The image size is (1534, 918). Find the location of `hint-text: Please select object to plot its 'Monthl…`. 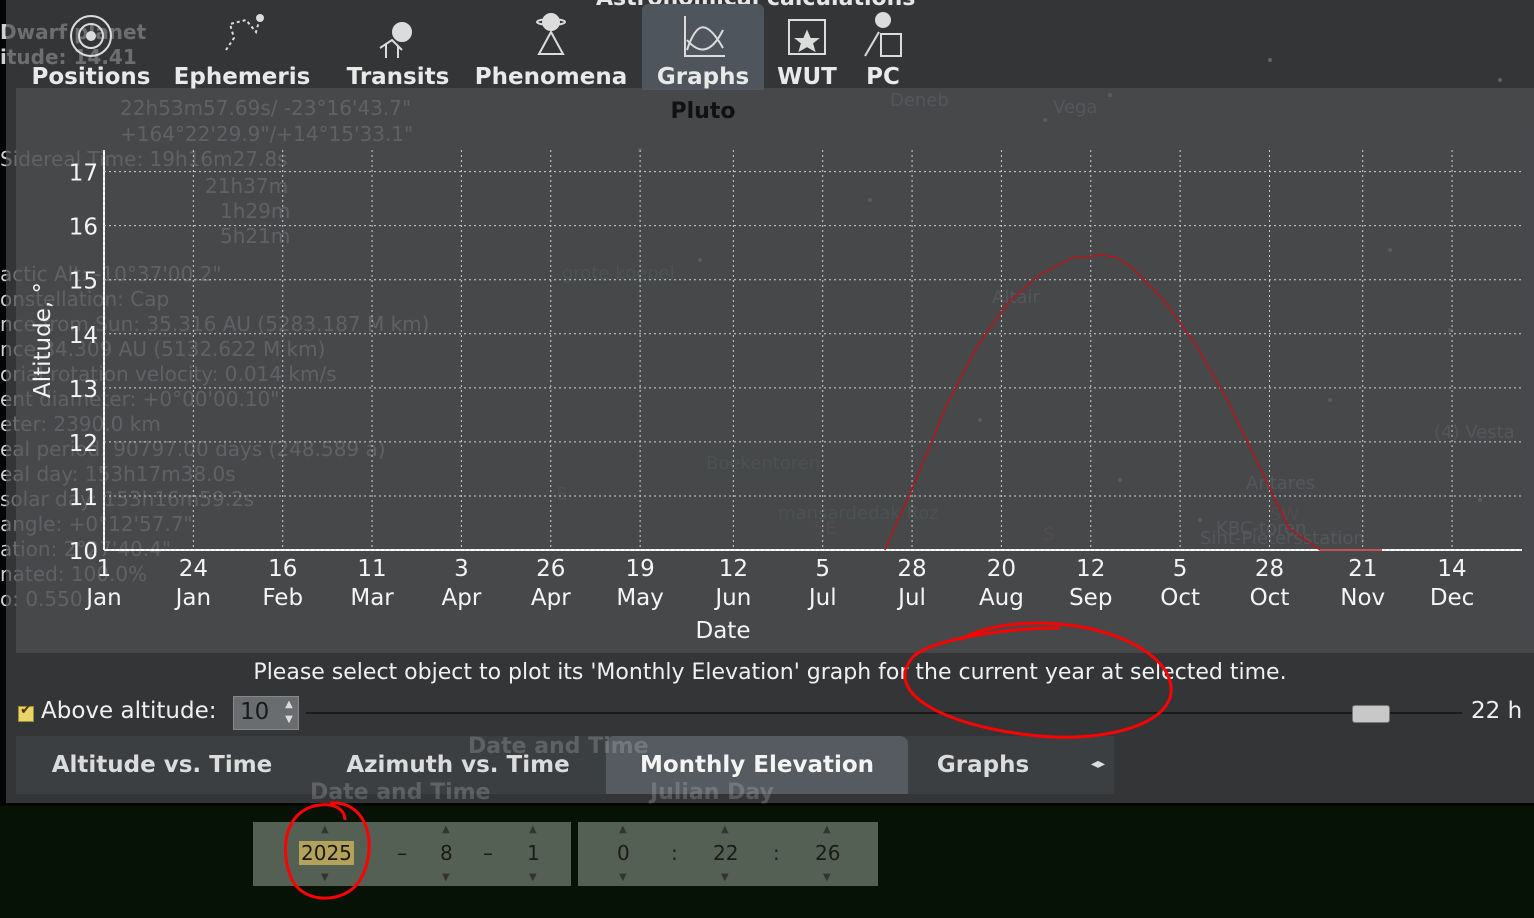

hint-text: Please select object to plot its 'Monthl… is located at coordinates (770, 672).